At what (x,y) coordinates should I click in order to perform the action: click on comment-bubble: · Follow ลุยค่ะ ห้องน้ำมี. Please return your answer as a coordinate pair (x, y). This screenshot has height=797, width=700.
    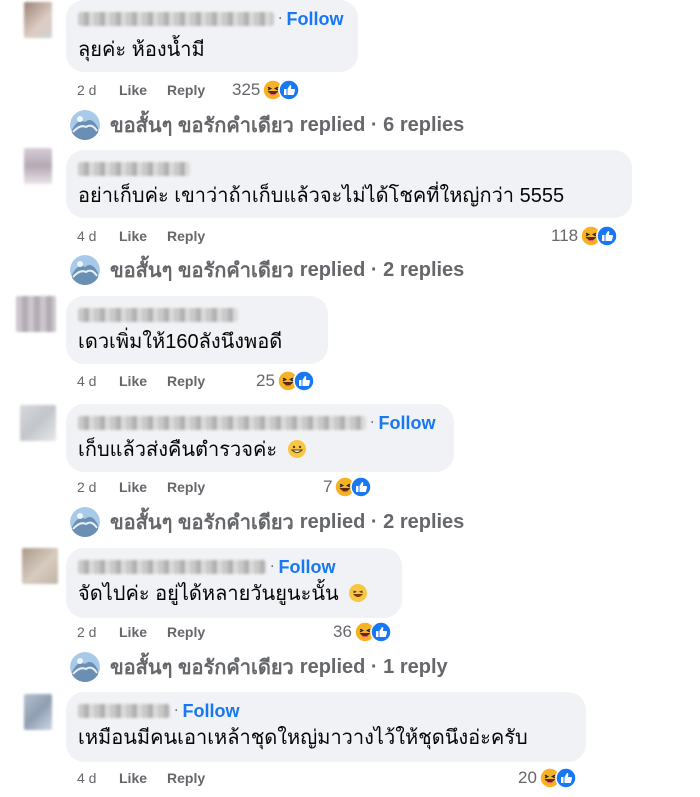
    Looking at the image, I should click on (212, 36).